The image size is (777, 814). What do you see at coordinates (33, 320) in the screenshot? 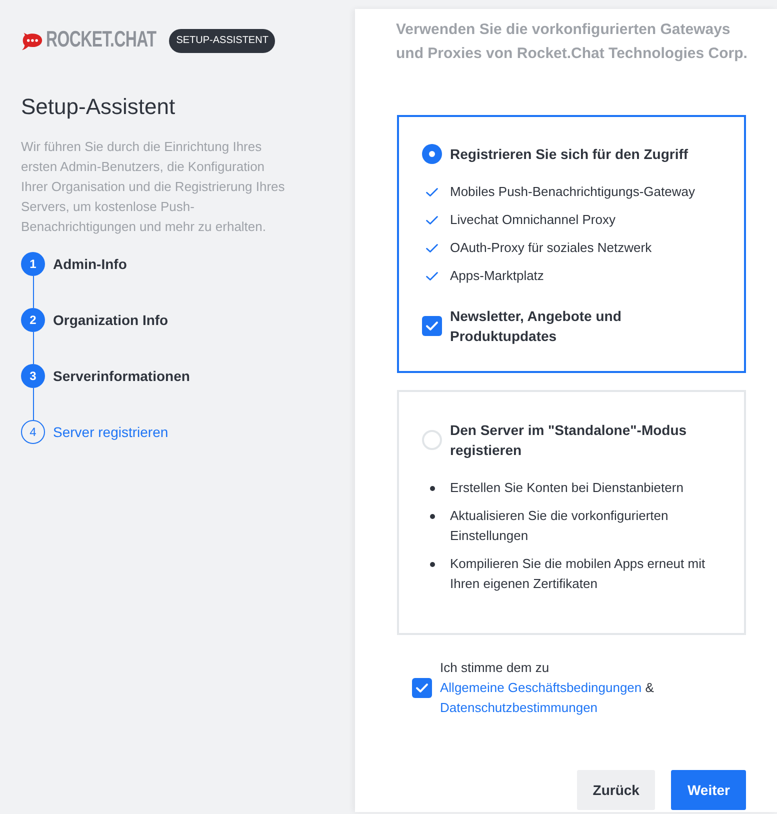
I see `step-number: 2` at bounding box center [33, 320].